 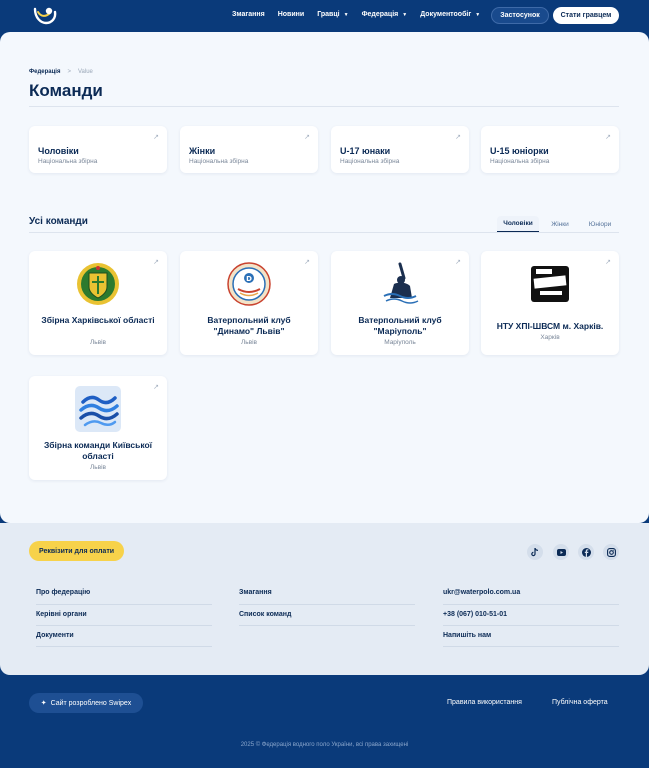 I want to click on credit-label: Сайт розроблено Swipex, so click(x=91, y=703).